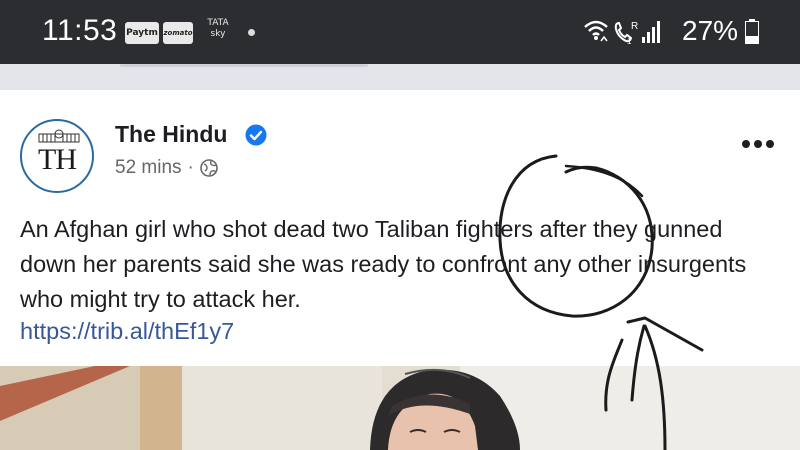  Describe the element at coordinates (256, 135) in the screenshot. I see `verified-badge-icon` at that location.